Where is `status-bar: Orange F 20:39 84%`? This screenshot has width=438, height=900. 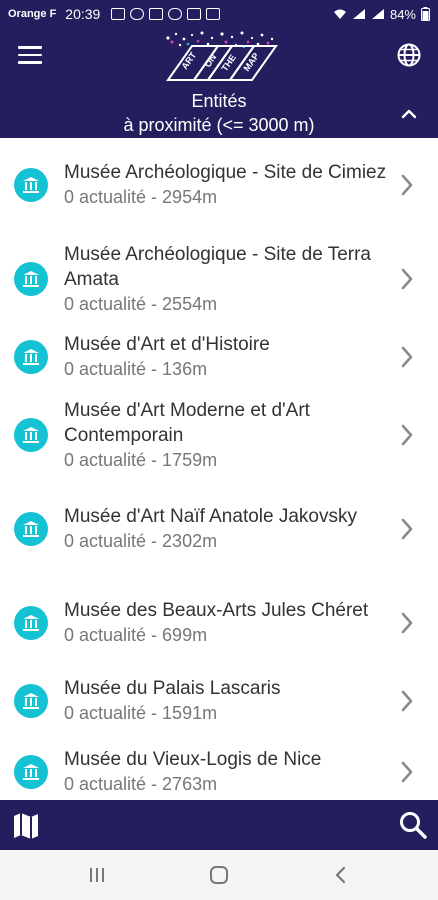 status-bar: Orange F 20:39 84% is located at coordinates (219, 14).